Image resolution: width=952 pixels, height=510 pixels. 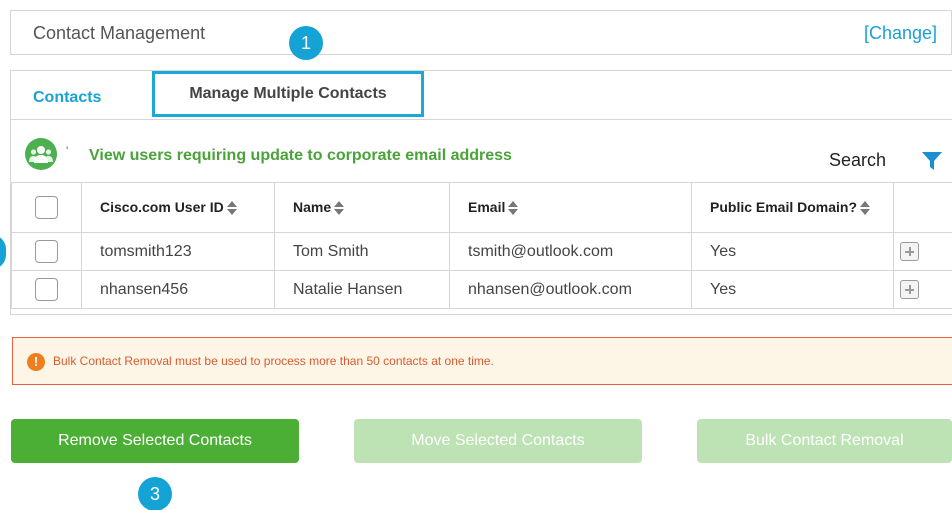 I want to click on tab-bar: Contacts Manage Multiple Contacts, so click(x=481, y=95).